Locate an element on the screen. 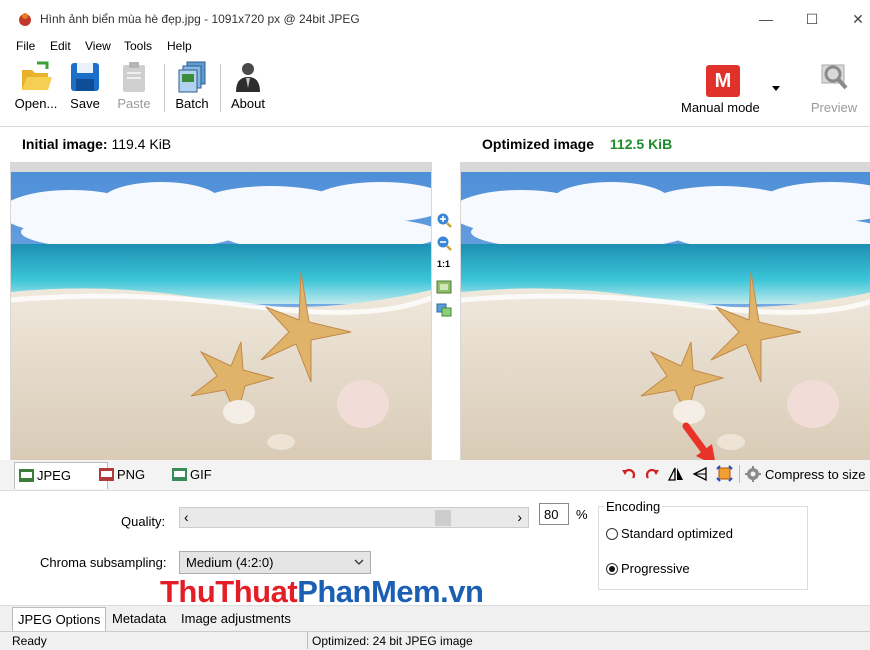 The width and height of the screenshot is (870, 650). compress-to-size-button: Compress to size is located at coordinates (815, 474).